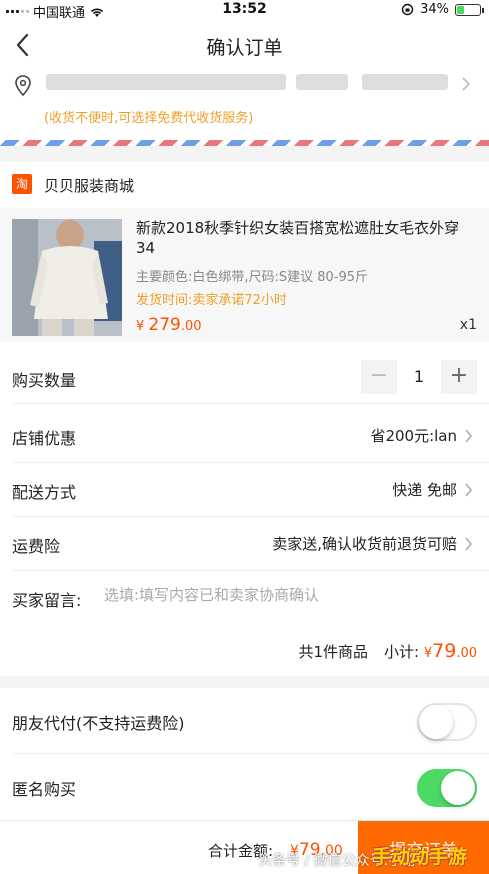  Describe the element at coordinates (379, 377) in the screenshot. I see `decrease-button: −` at that location.